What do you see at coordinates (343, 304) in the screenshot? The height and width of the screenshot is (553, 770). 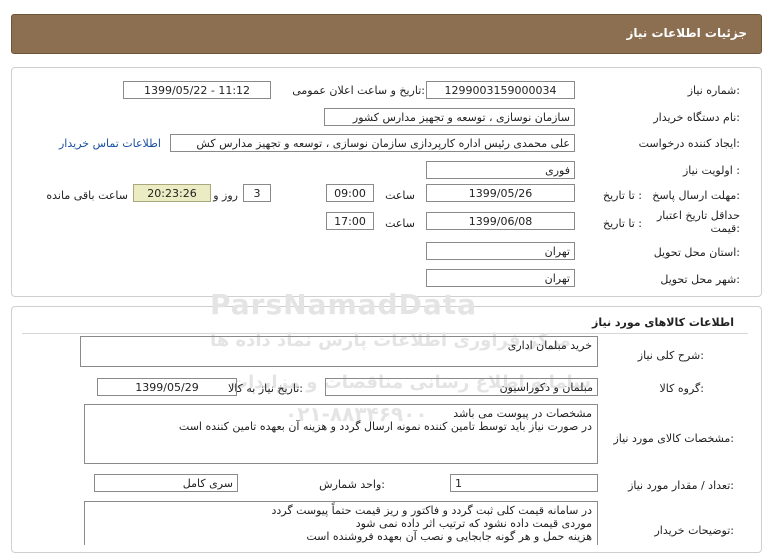 I see `watermark-brand: ParsNamadData` at bounding box center [343, 304].